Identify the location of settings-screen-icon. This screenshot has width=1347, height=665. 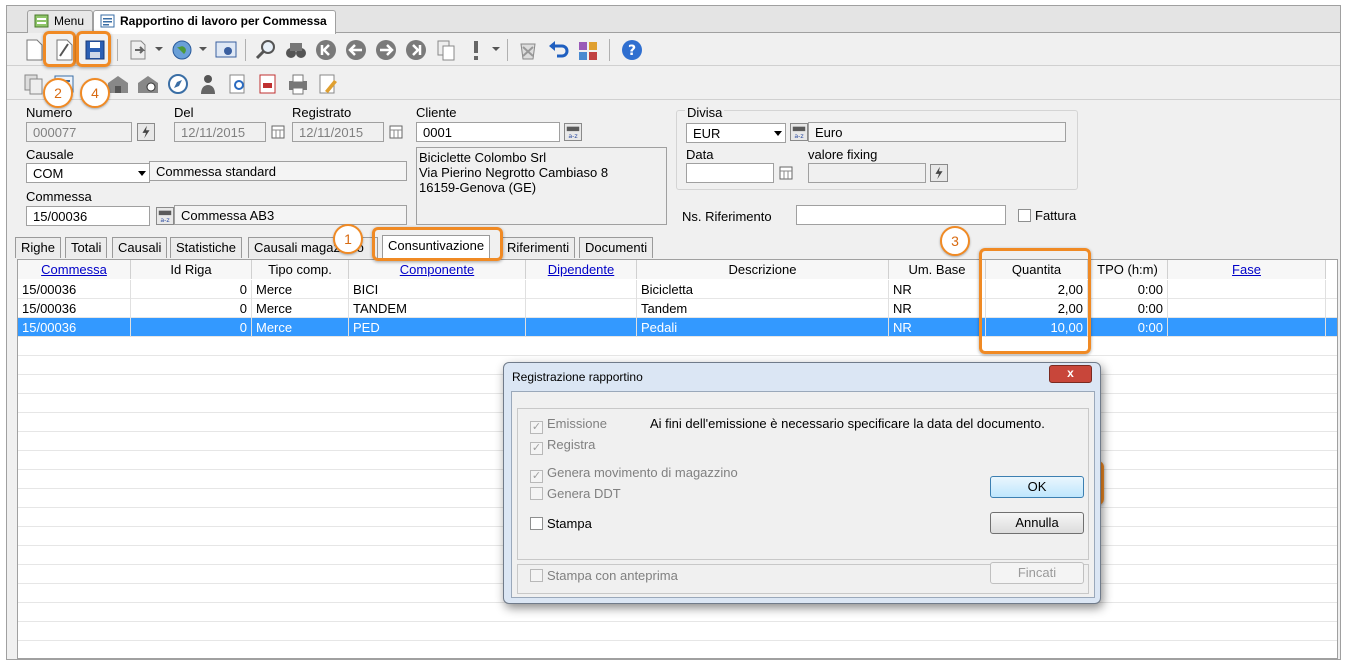
(226, 50).